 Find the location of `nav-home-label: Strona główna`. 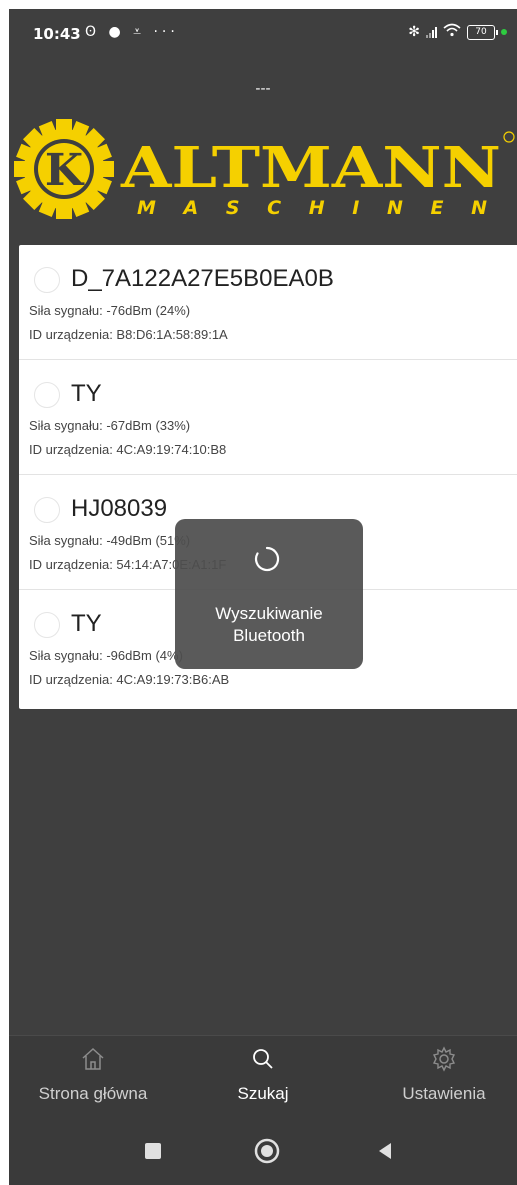

nav-home-label: Strona główna is located at coordinates (93, 1093).